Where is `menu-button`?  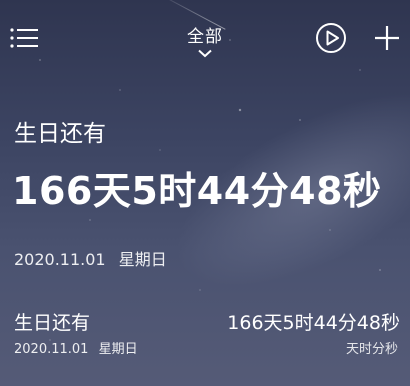
menu-button is located at coordinates (25, 38).